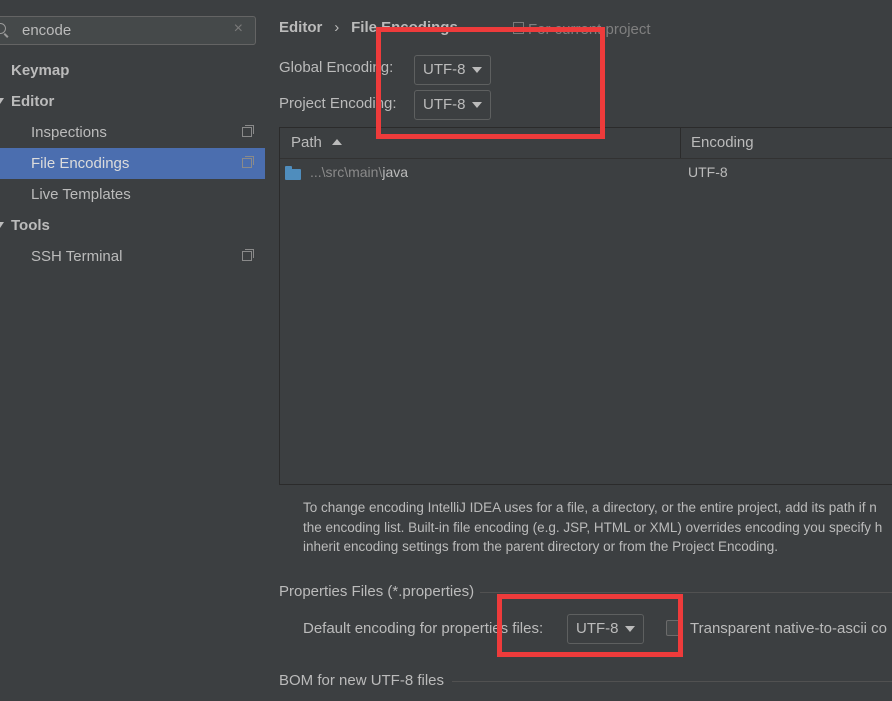 The image size is (892, 701). What do you see at coordinates (362, 680) in the screenshot?
I see `bom-section-title: BOM for new UTF-8 files` at bounding box center [362, 680].